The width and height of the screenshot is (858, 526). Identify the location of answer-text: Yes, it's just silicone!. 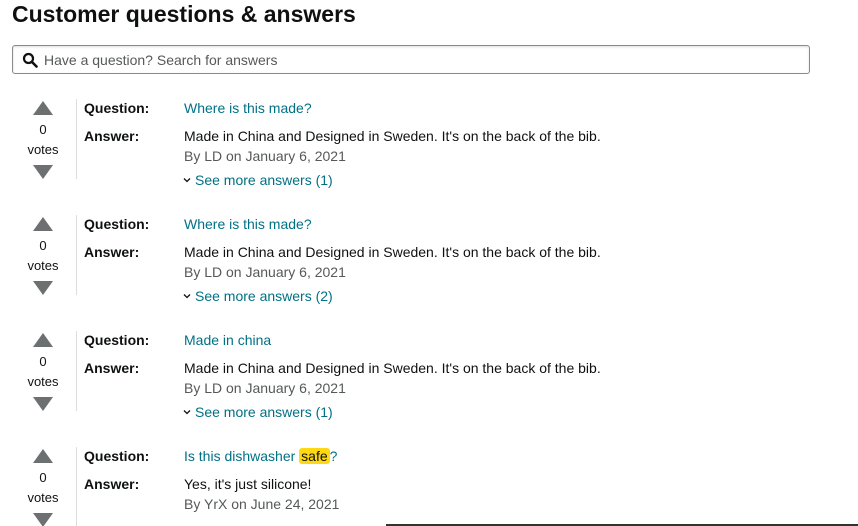
(248, 484).